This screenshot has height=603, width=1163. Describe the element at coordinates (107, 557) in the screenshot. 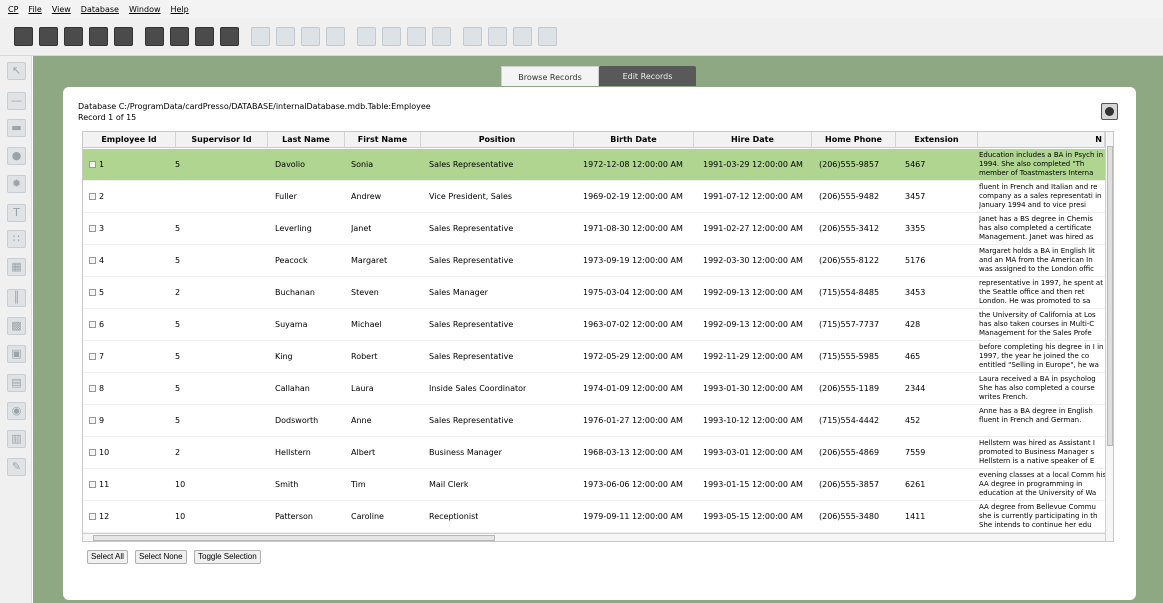

I see `select-all-button: Select All` at that location.